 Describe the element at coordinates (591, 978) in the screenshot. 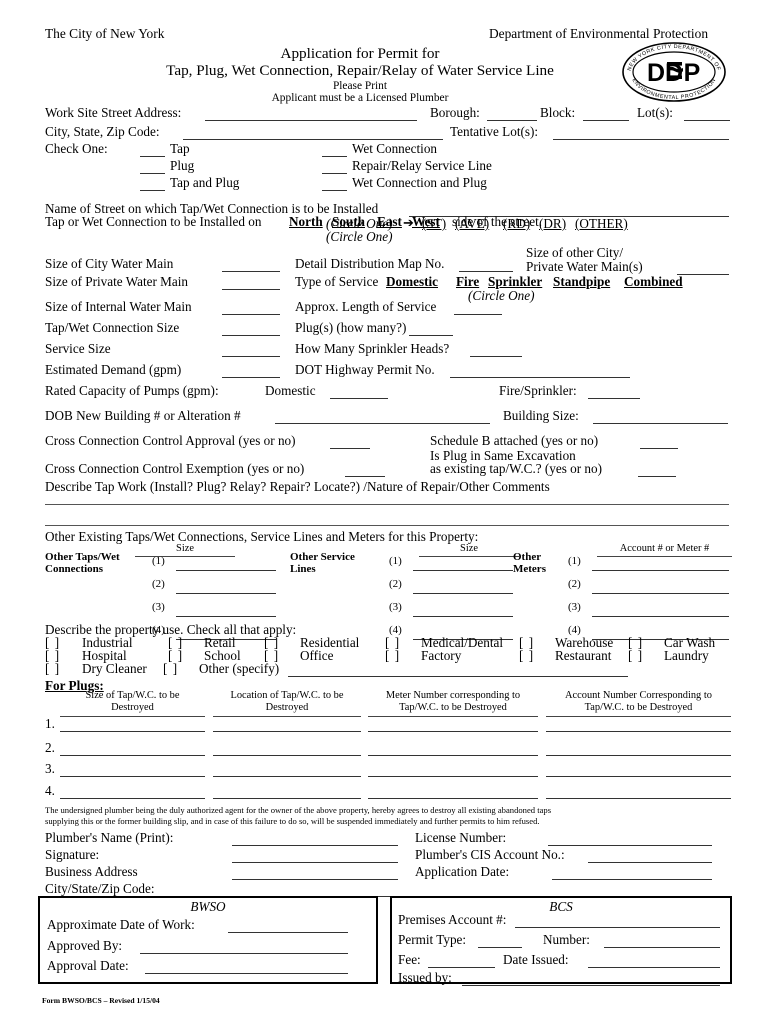

I see `bcs-issued-by-input` at that location.